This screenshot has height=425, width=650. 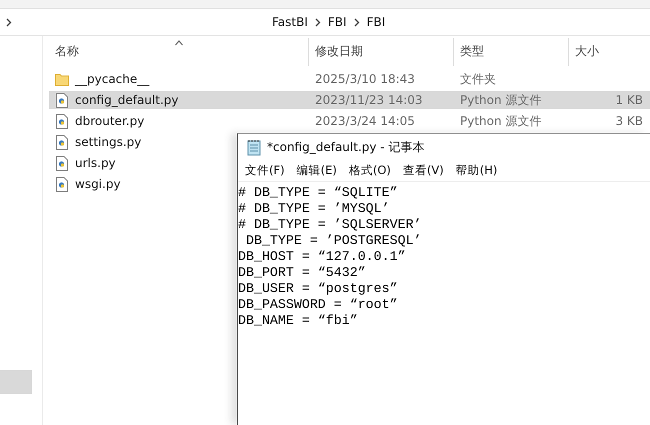 What do you see at coordinates (365, 79) in the screenshot?
I see `modified-date: 2025/3/10 18:43` at bounding box center [365, 79].